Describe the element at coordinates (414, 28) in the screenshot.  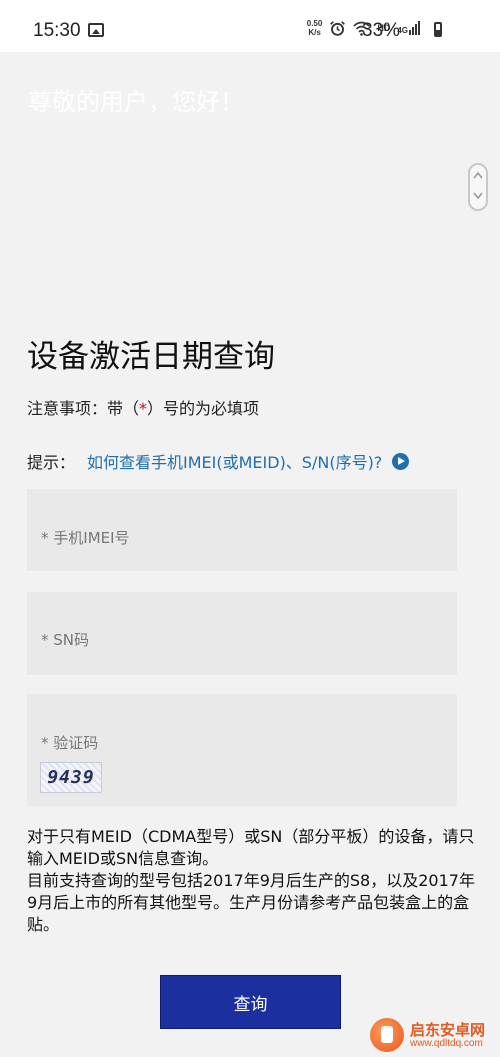
I see `signal-bars-icon` at that location.